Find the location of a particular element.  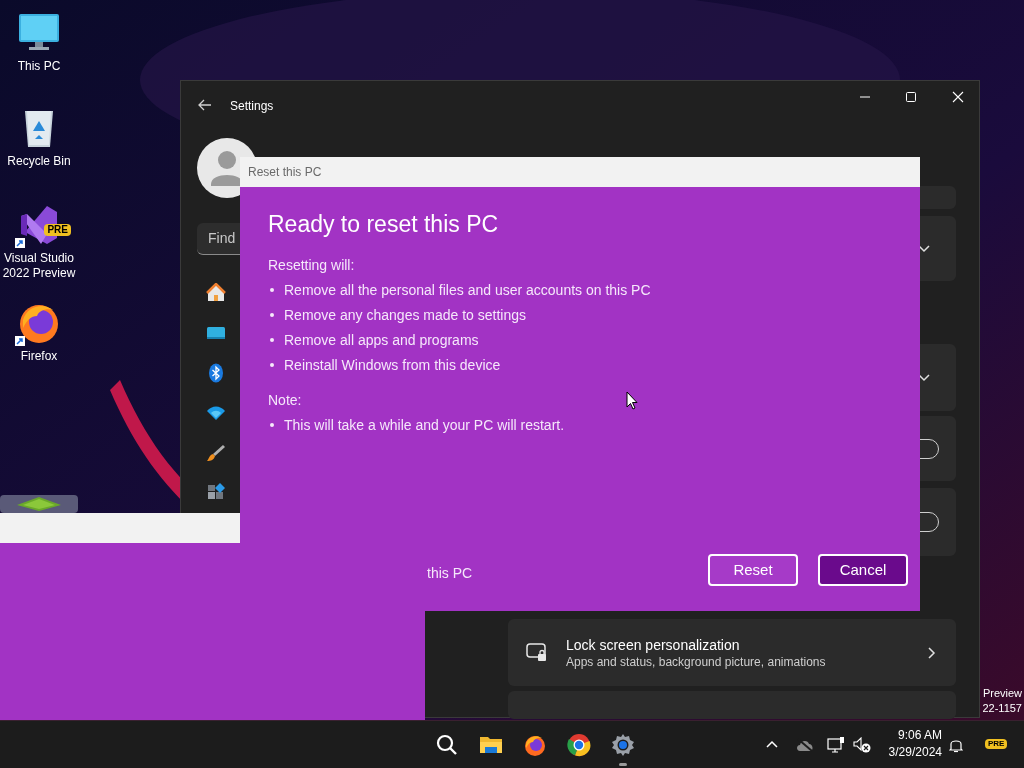

home-icon is located at coordinates (216, 293).